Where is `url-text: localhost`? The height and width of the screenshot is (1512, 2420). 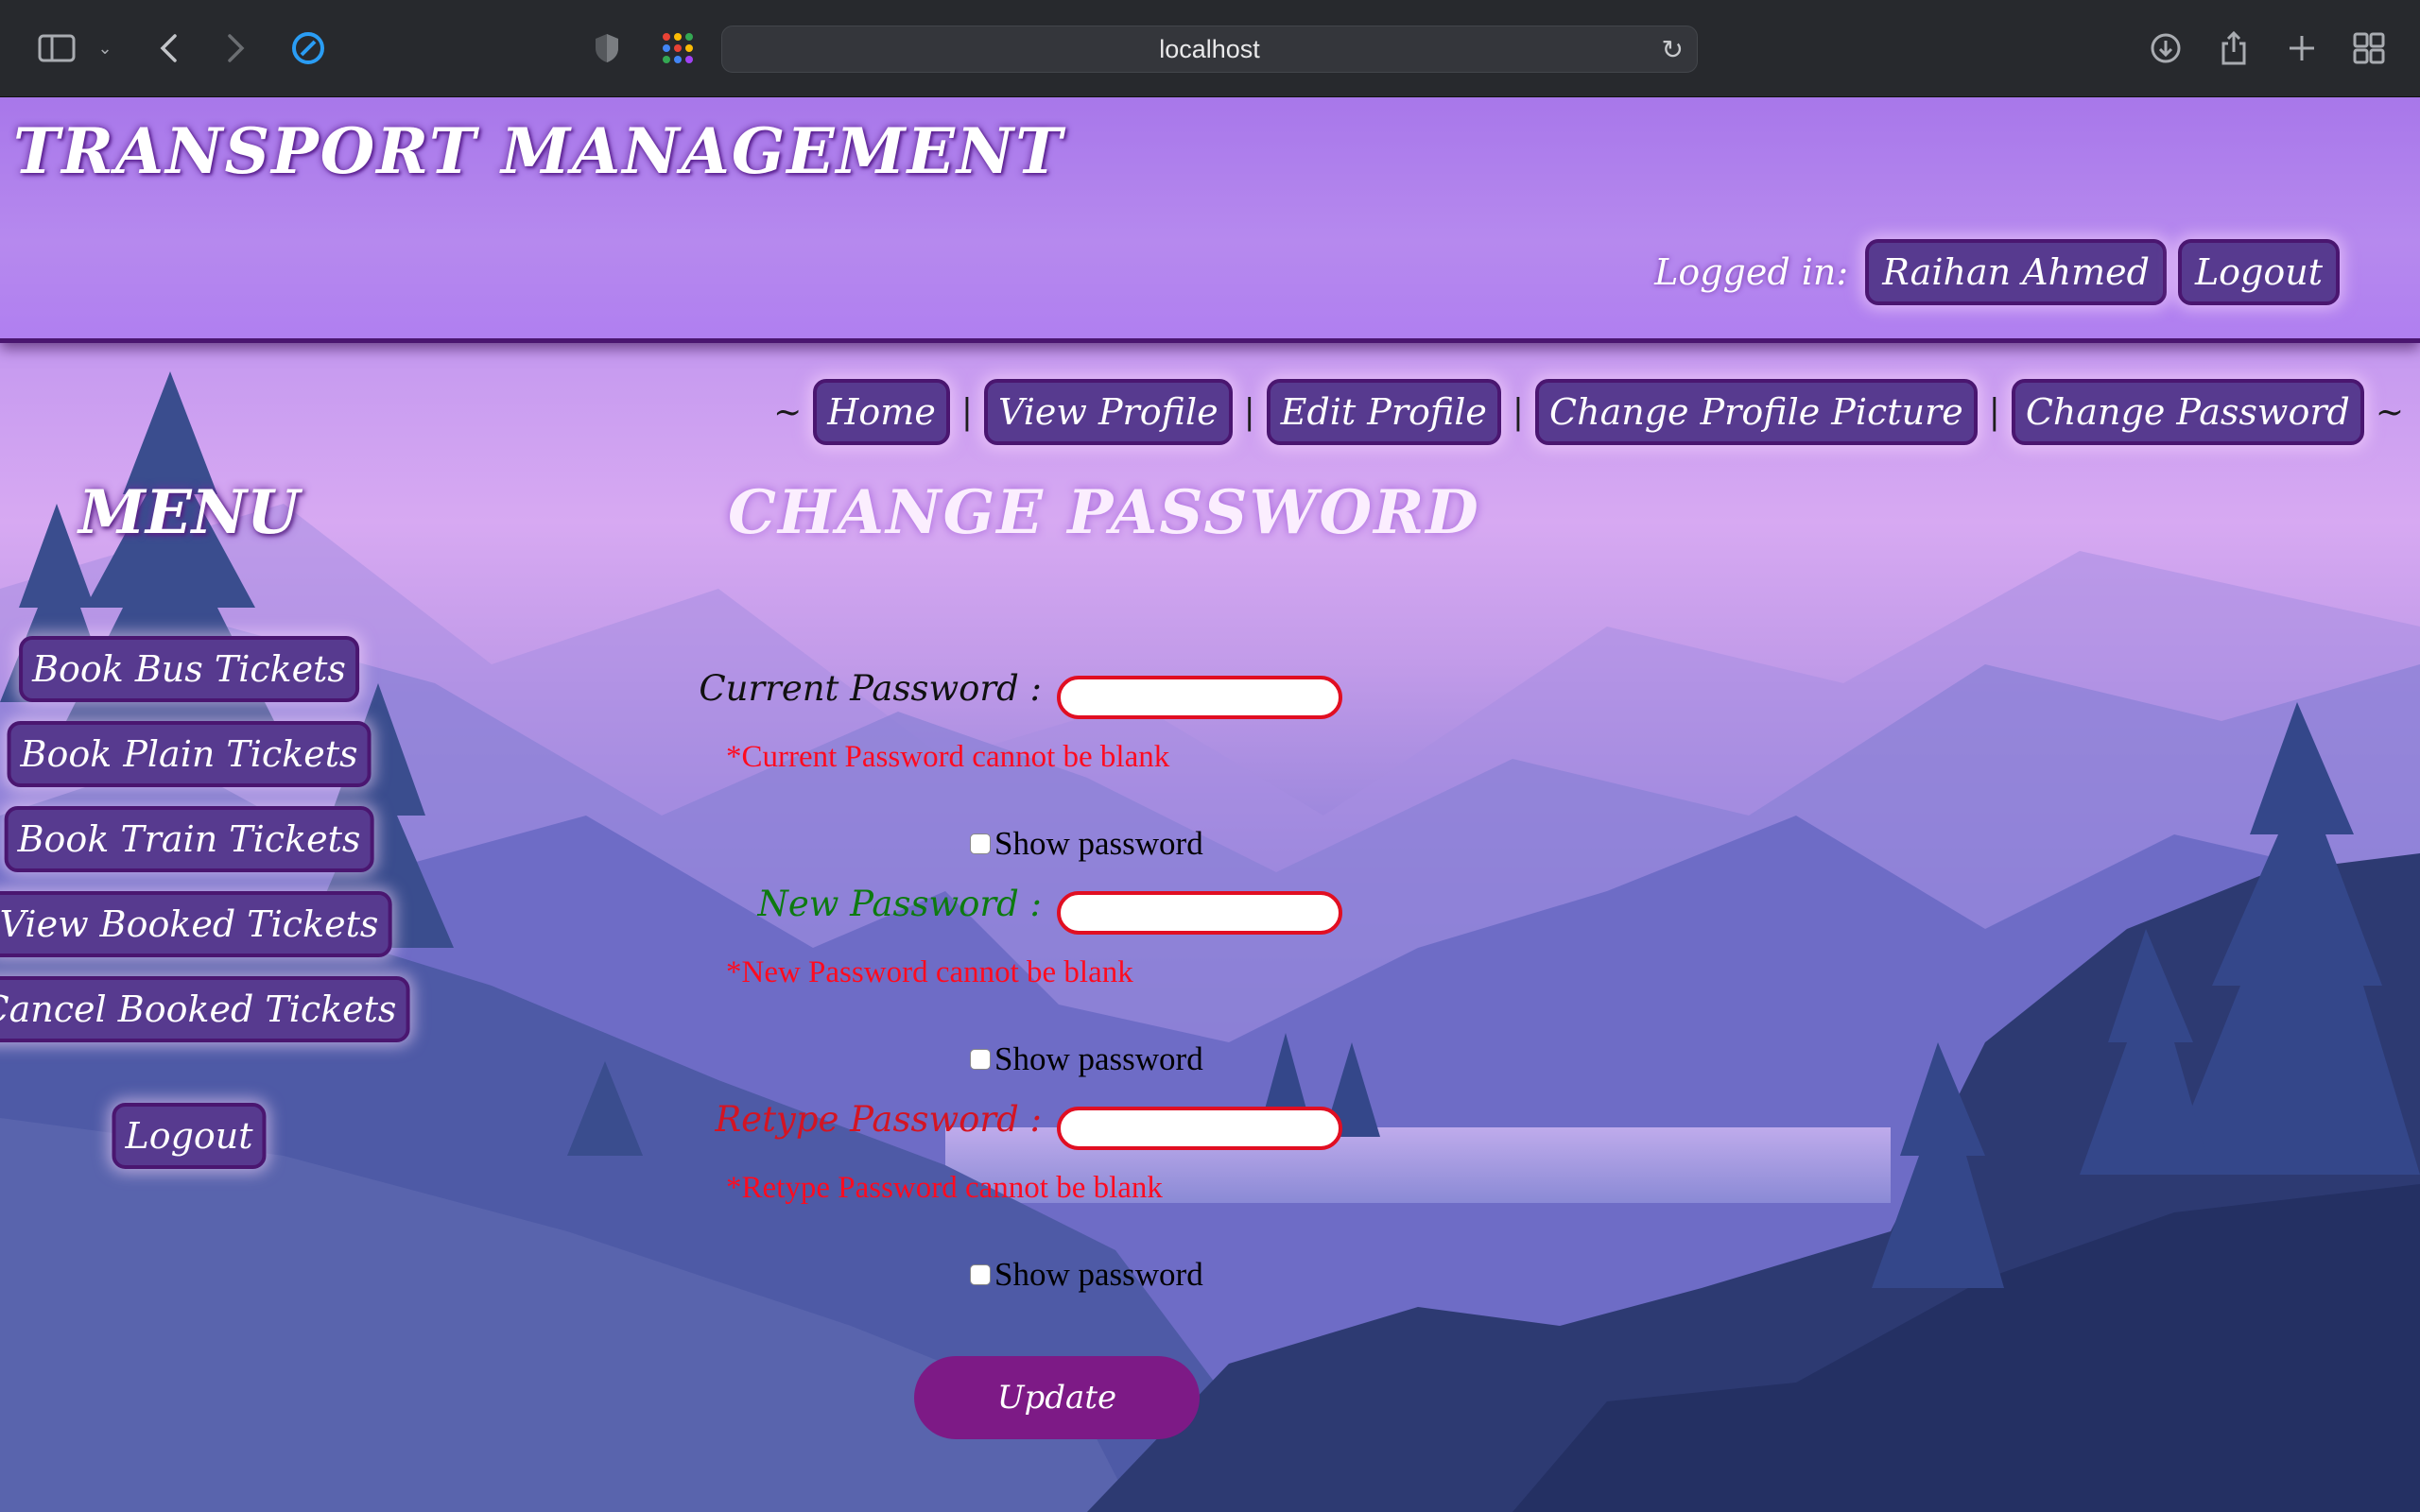
url-text: localhost is located at coordinates (1210, 48).